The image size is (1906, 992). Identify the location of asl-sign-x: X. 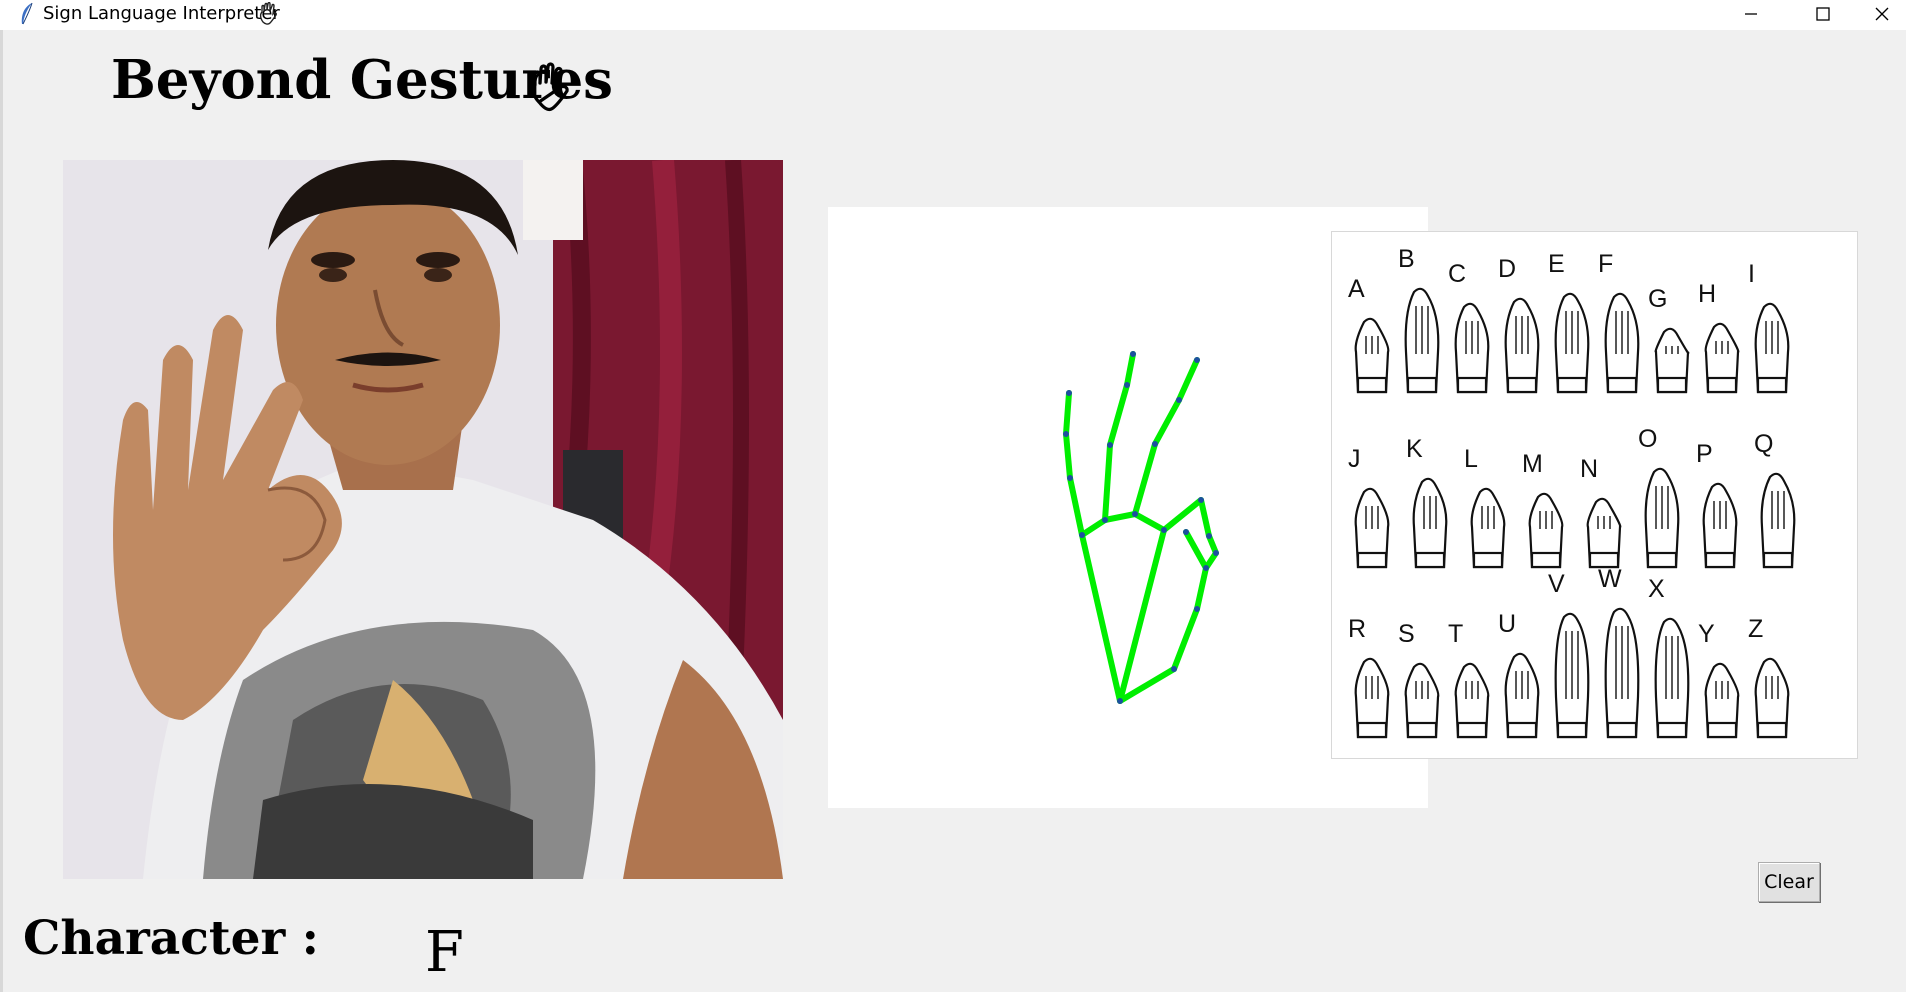
(1669, 657).